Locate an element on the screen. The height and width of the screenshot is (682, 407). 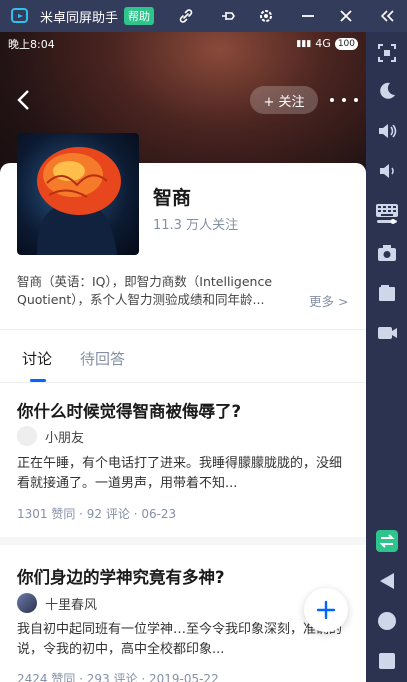
status-time: 晚上8:04 is located at coordinates (31, 44).